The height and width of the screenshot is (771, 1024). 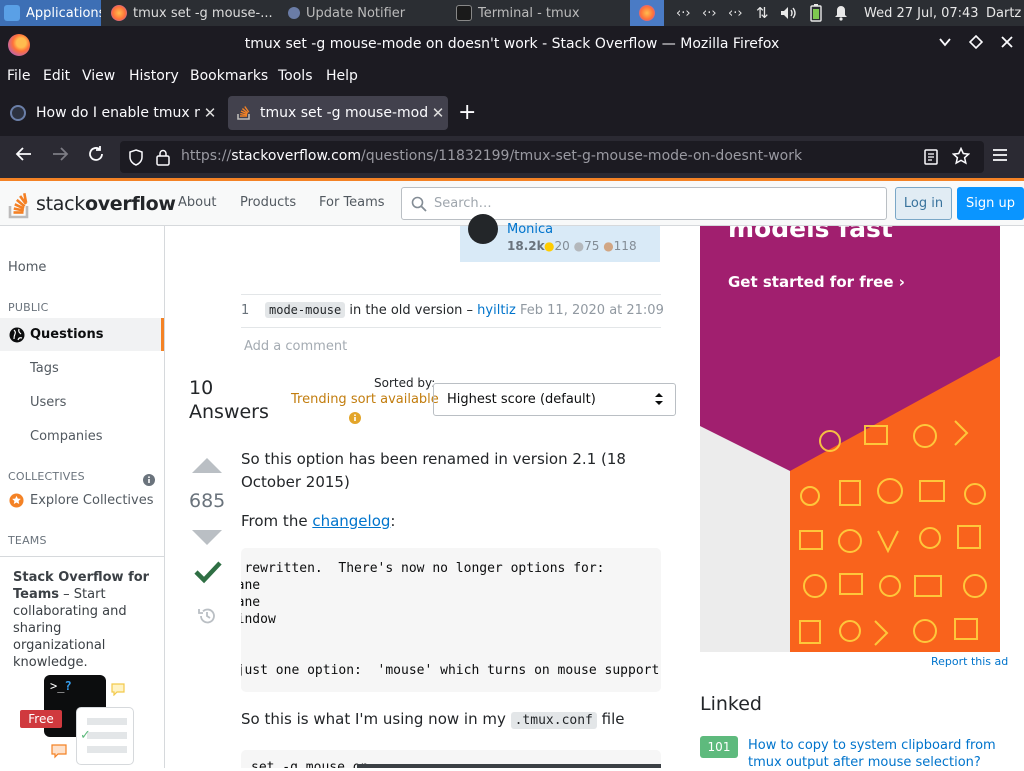 What do you see at coordinates (18, 76) in the screenshot?
I see `menu-file: File` at bounding box center [18, 76].